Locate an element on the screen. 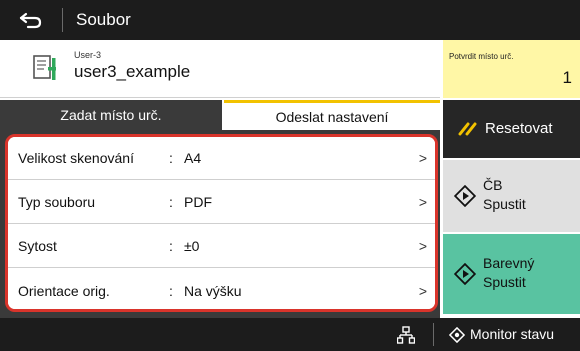  confirm-destination-label: Potvrdit místo urč. is located at coordinates (481, 56).